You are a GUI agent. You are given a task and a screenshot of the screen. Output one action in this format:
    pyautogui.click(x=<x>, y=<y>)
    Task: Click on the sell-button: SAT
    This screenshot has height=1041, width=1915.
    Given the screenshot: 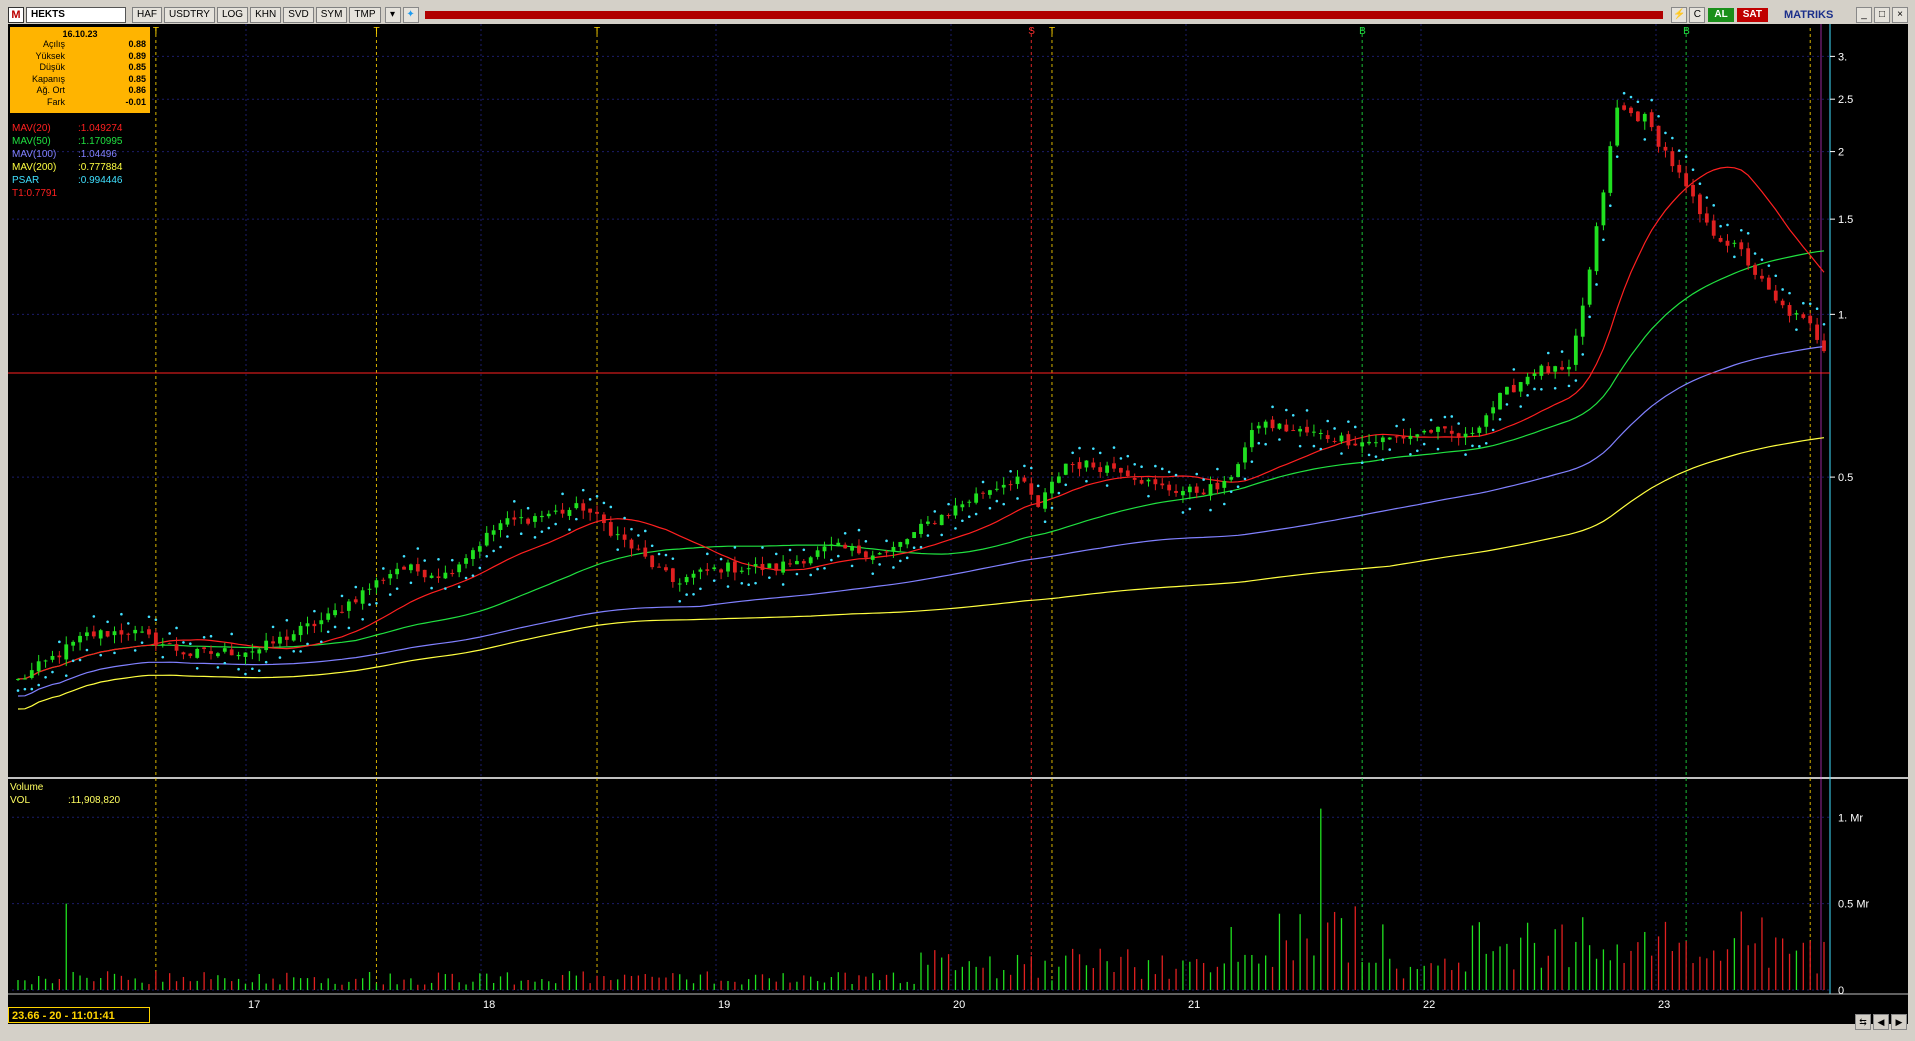 What is the action you would take?
    pyautogui.click(x=1752, y=15)
    